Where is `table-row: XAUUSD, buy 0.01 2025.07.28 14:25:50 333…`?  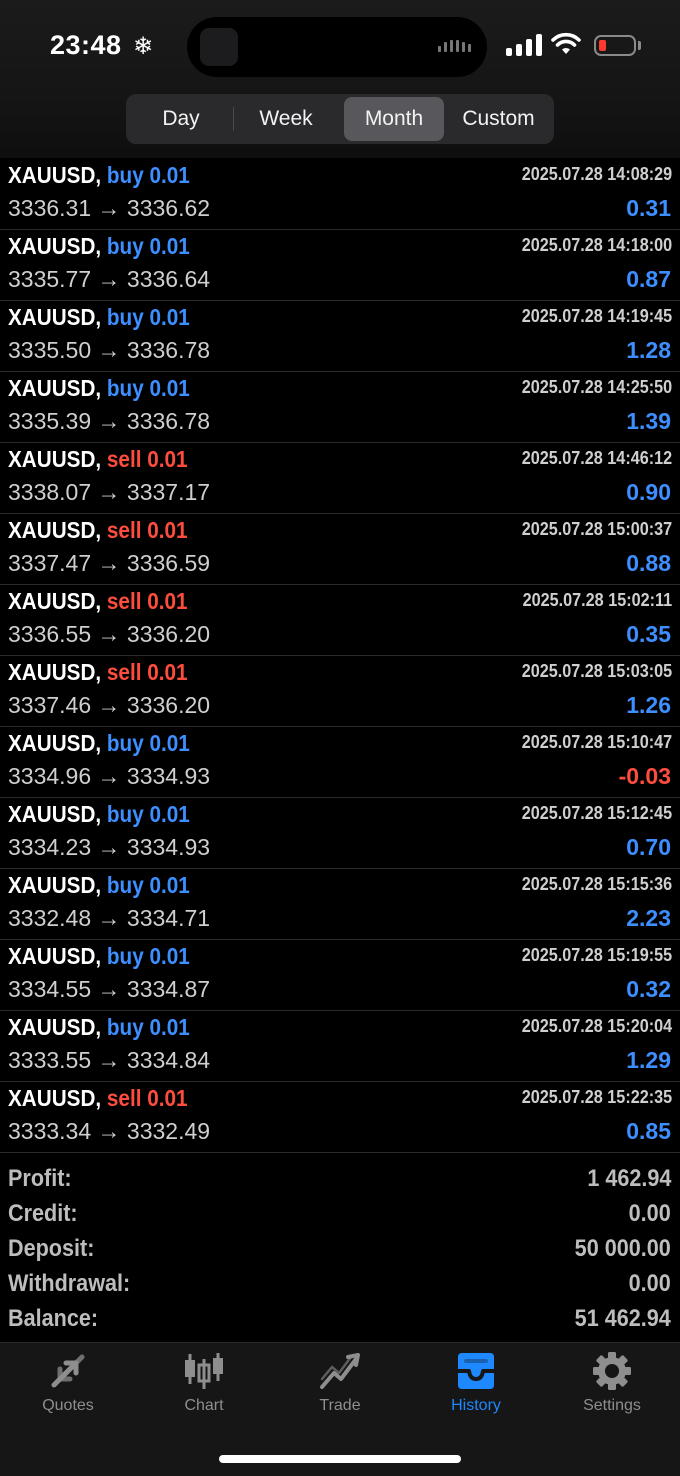
table-row: XAUUSD, buy 0.01 2025.07.28 14:25:50 333… is located at coordinates (340, 407).